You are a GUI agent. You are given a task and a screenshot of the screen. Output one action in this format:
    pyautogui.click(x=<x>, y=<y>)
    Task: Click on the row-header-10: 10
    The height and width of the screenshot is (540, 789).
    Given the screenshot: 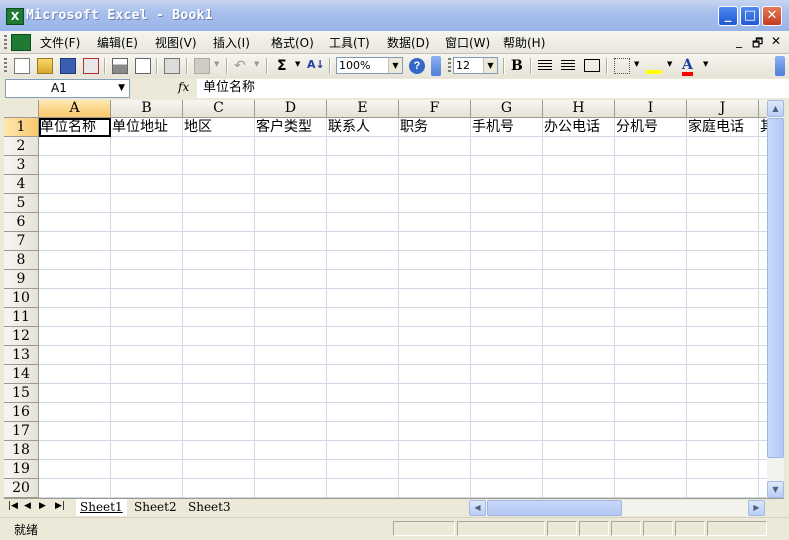 What is the action you would take?
    pyautogui.click(x=21, y=298)
    